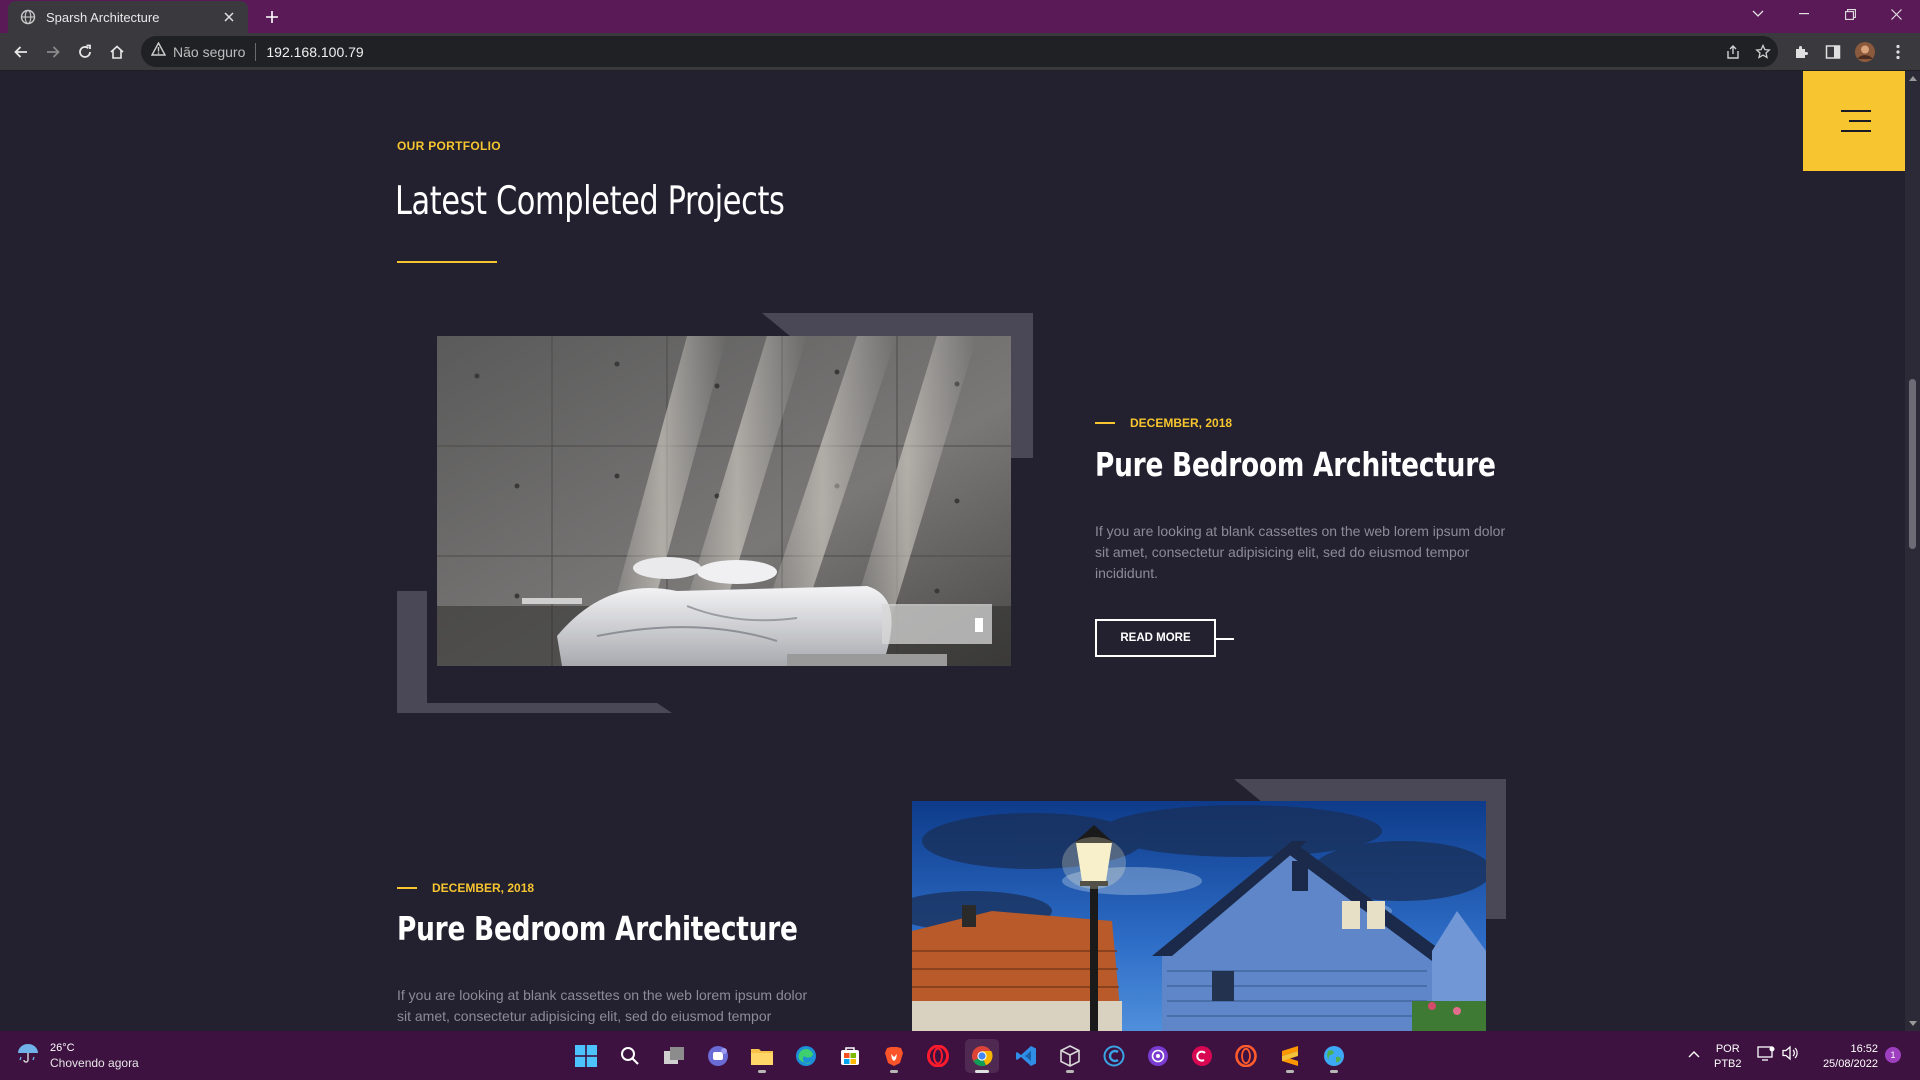  Describe the element at coordinates (718, 1056) in the screenshot. I see `teams-chat-icon` at that location.